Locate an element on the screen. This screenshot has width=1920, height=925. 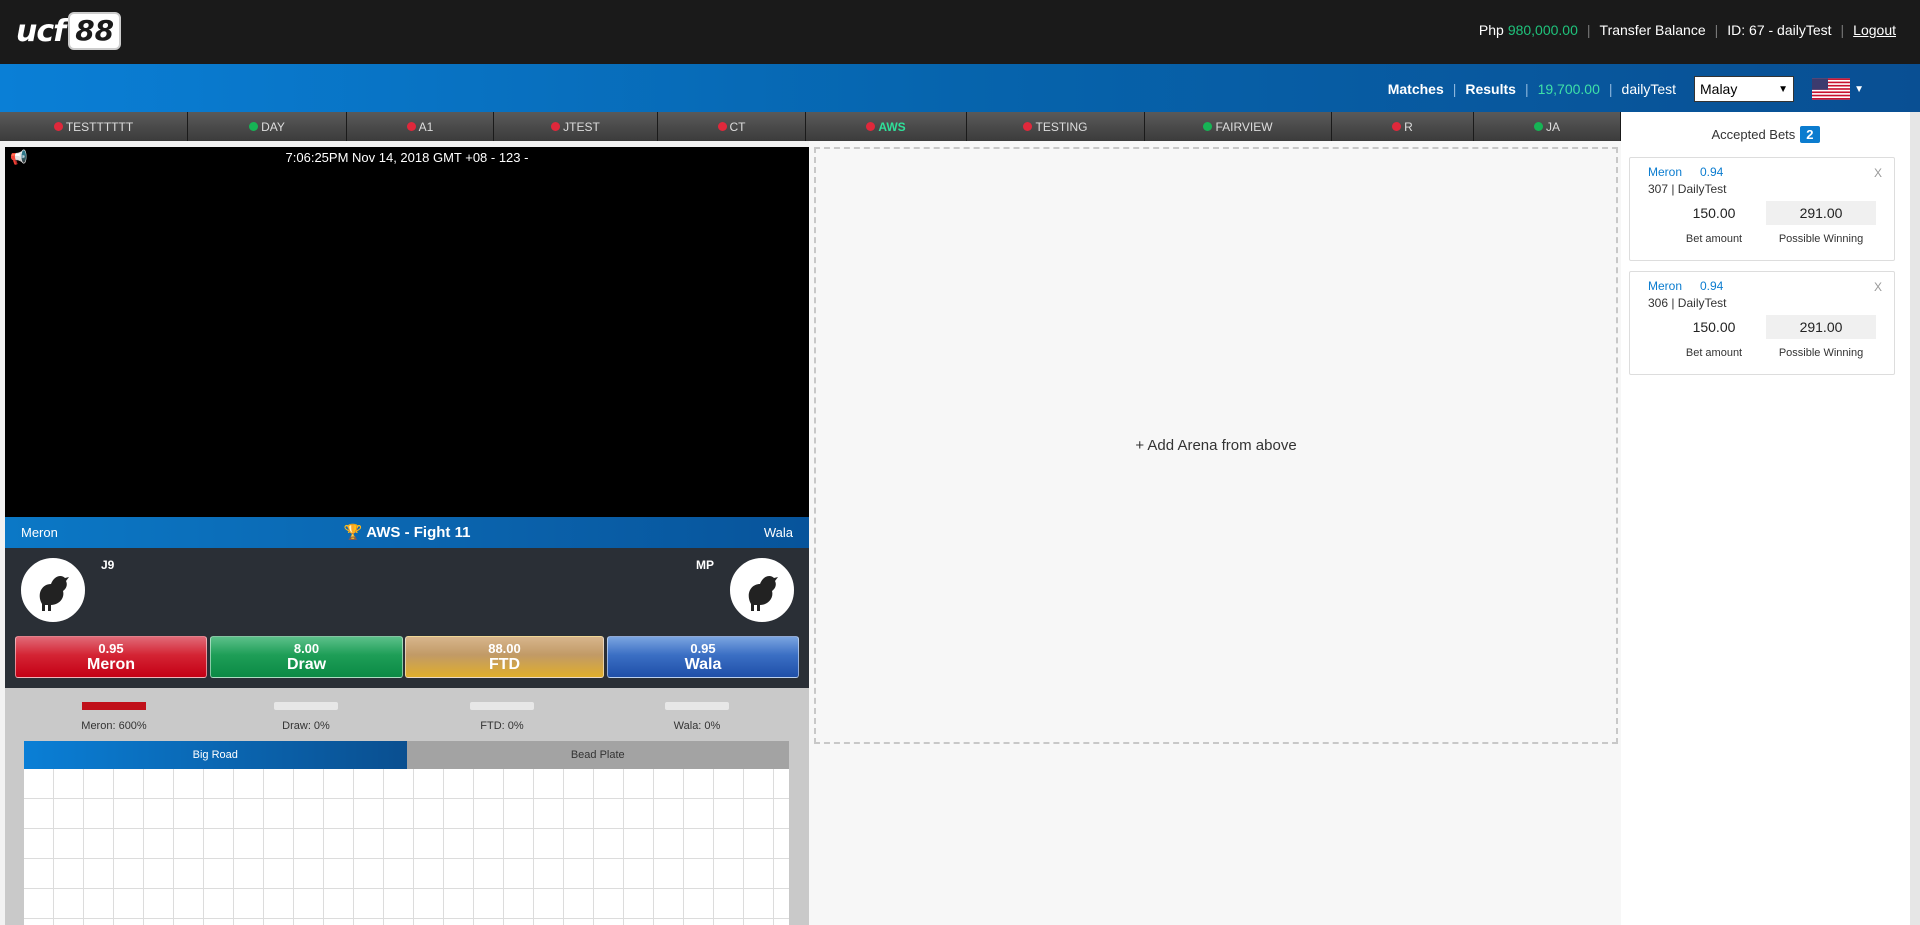
fight-title-text: AWS - Fight 11 is located at coordinates (418, 532).